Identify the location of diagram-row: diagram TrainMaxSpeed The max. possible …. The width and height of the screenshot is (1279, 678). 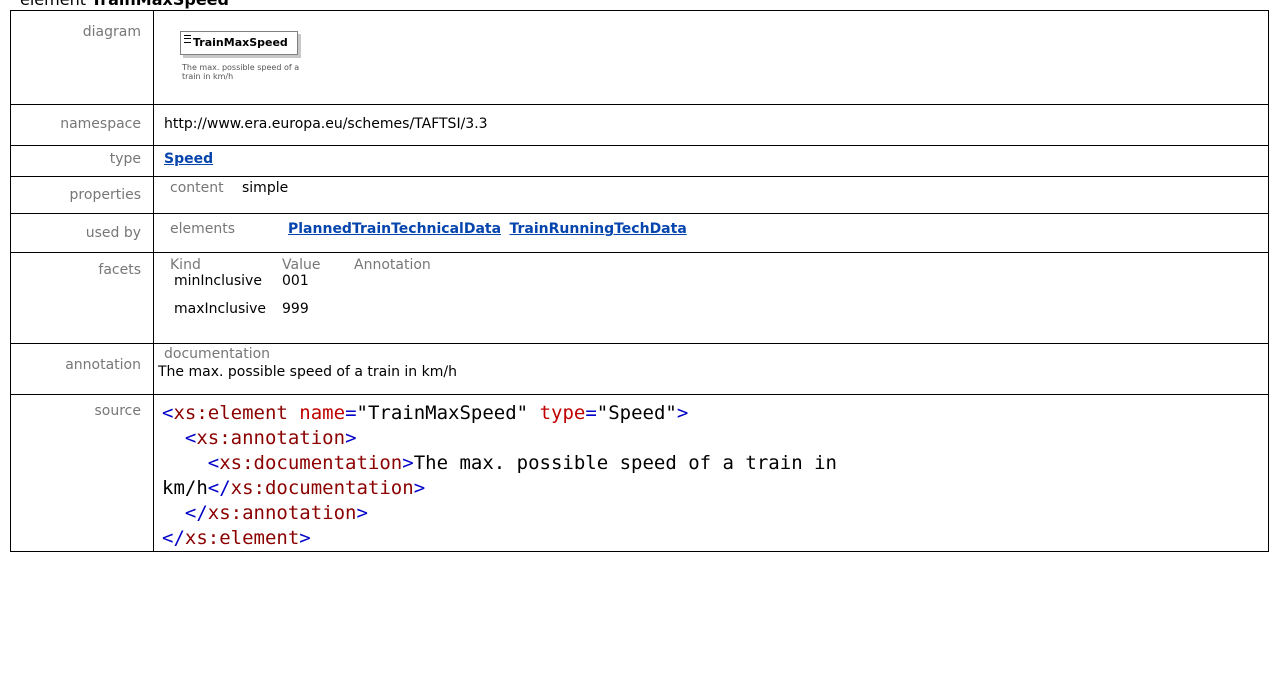
(639, 57).